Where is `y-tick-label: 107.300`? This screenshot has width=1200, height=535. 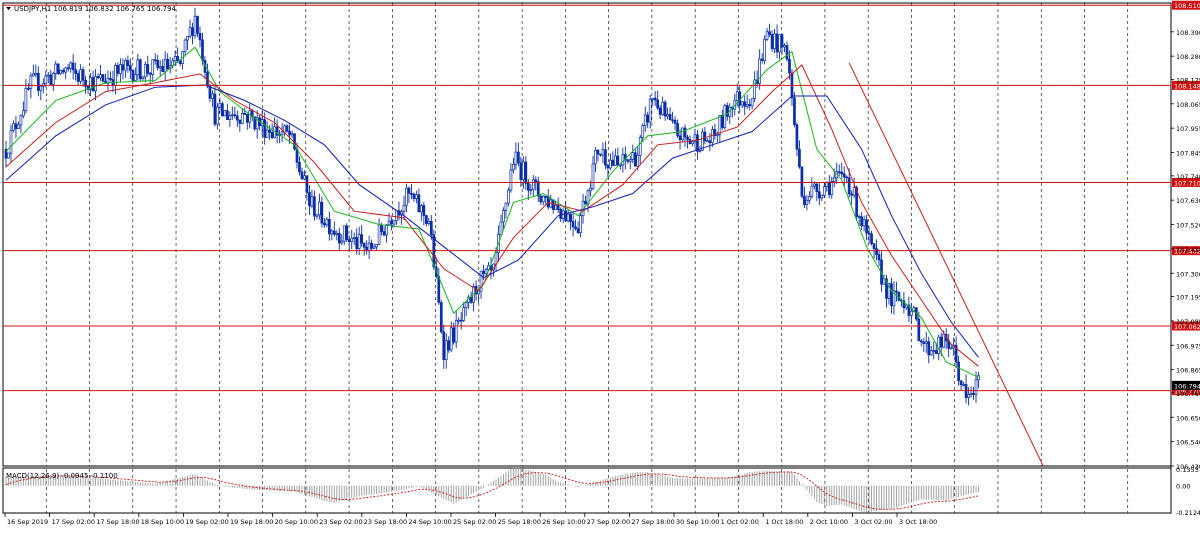 y-tick-label: 107.300 is located at coordinates (1188, 274).